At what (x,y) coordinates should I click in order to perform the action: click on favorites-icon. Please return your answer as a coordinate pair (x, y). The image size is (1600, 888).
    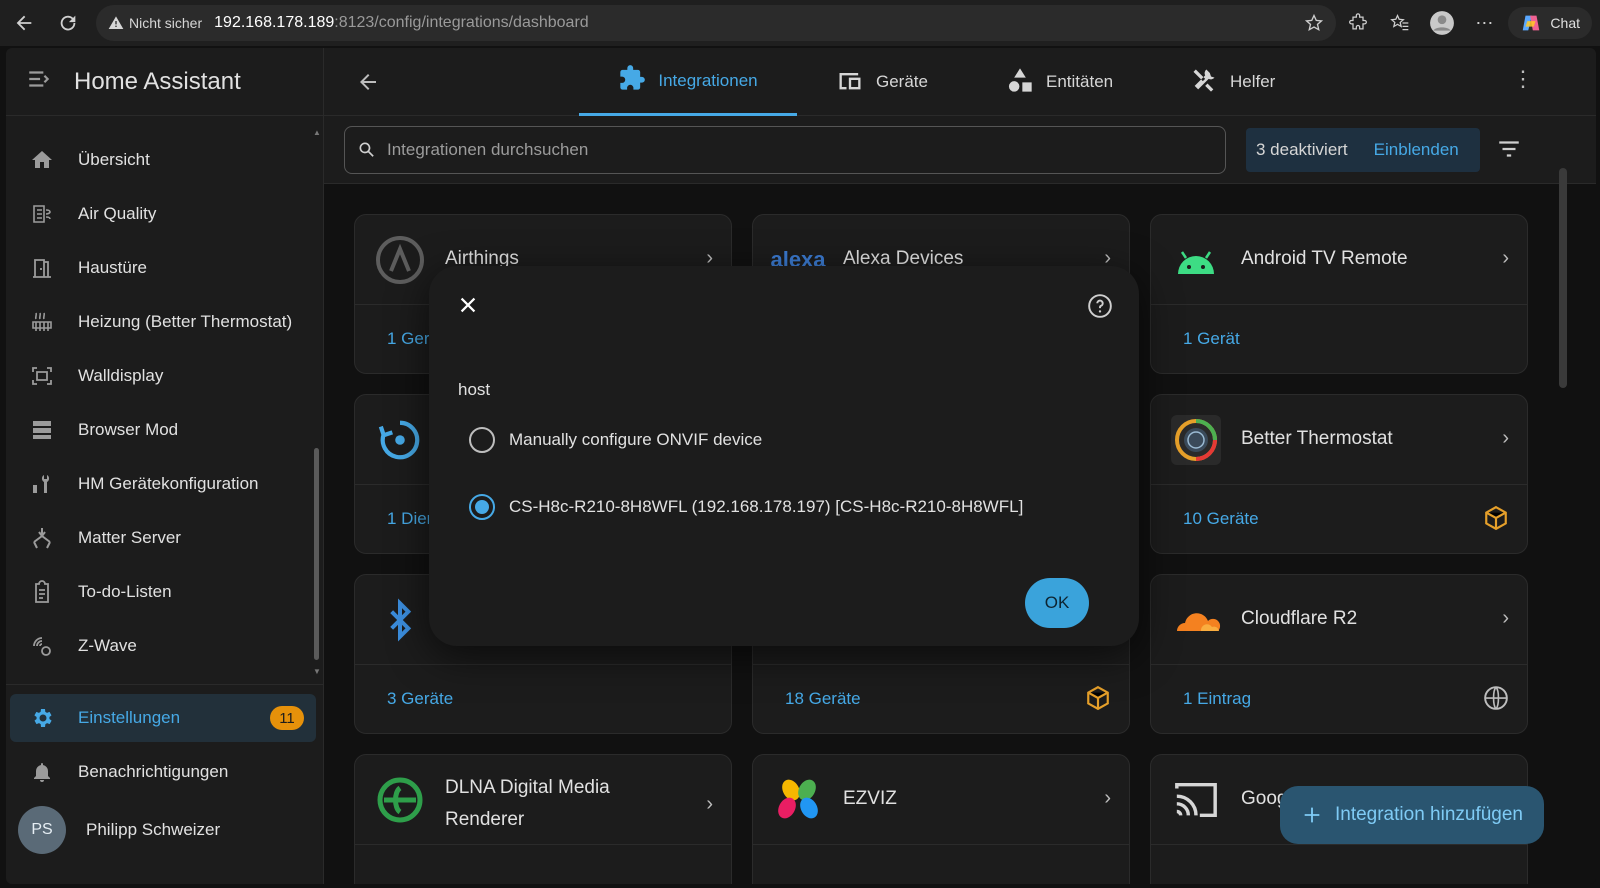
    Looking at the image, I should click on (1400, 23).